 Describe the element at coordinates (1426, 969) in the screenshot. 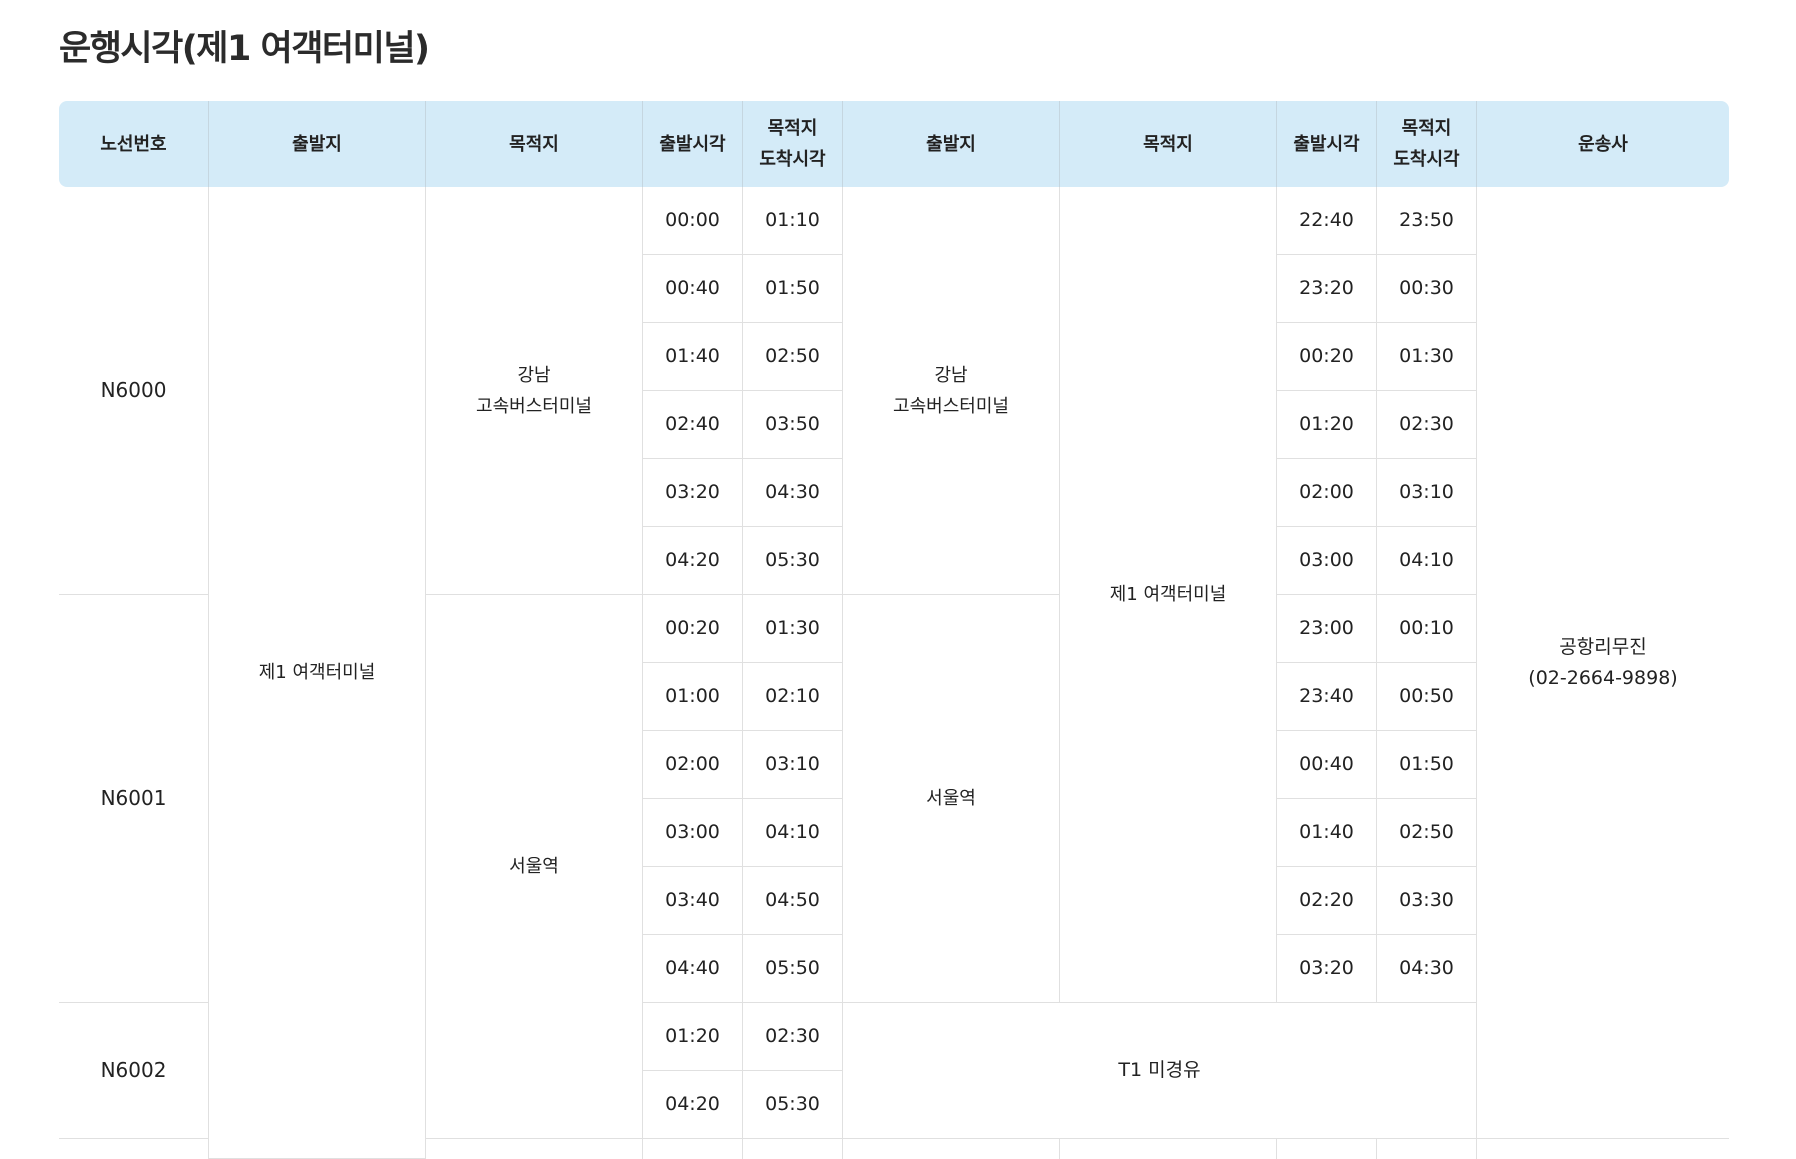

I see `return-arrival-time: 04:30` at that location.